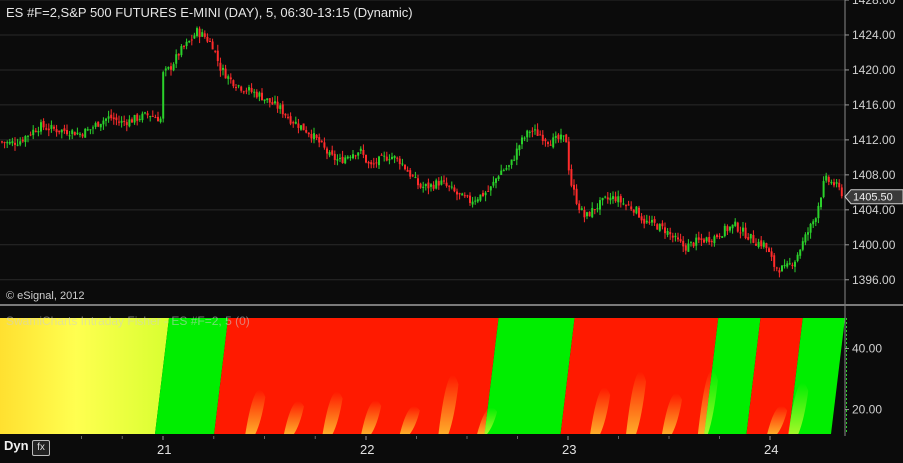  What do you see at coordinates (873, 197) in the screenshot?
I see `last-price-tag: 1405.50` at bounding box center [873, 197].